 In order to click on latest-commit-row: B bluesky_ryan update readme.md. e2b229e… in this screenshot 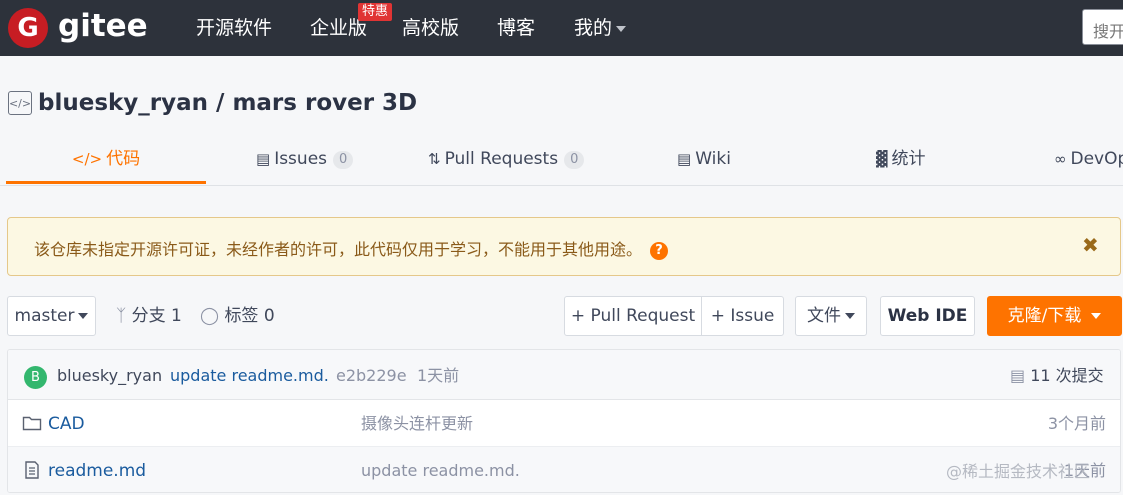, I will do `click(564, 375)`.